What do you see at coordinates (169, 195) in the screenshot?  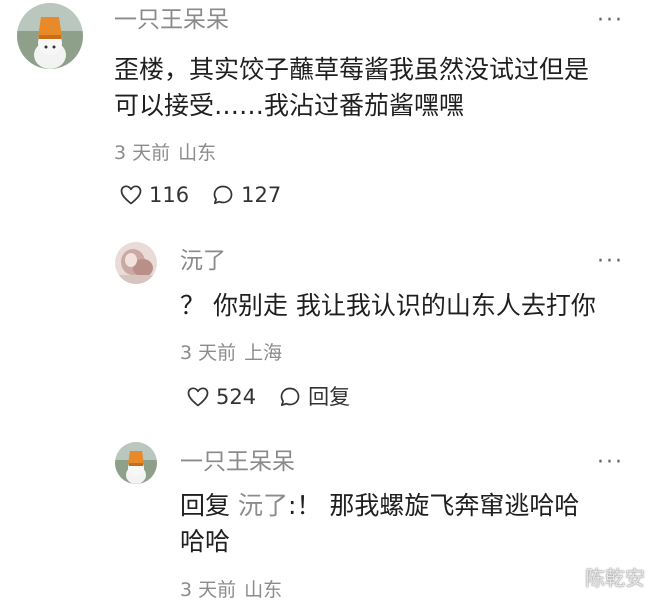 I see `like-count: 116` at bounding box center [169, 195].